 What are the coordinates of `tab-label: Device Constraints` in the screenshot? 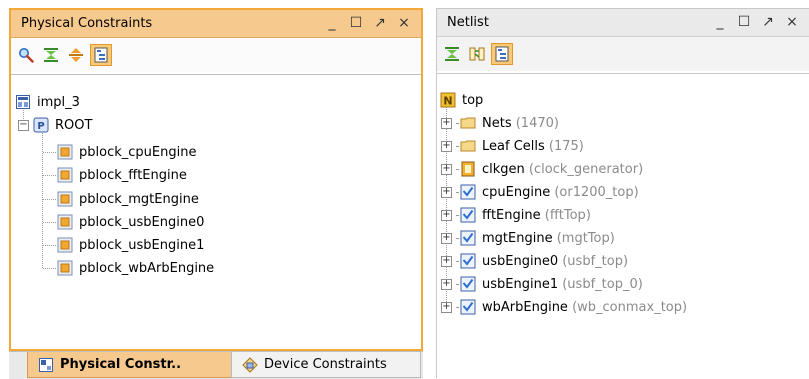 It's located at (325, 364).